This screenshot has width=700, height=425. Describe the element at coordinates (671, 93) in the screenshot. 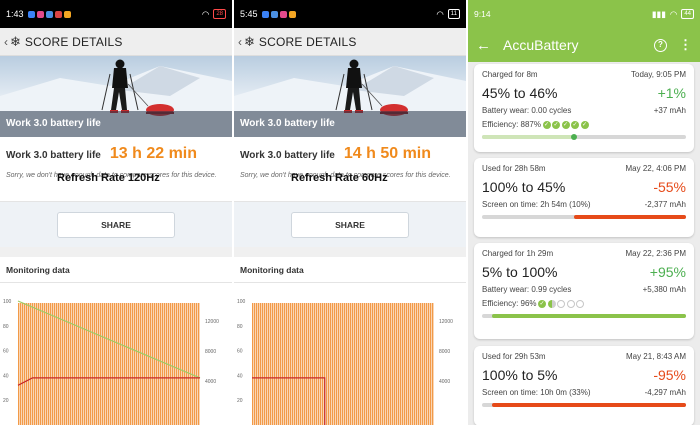

I see `session-delta: +1%` at that location.